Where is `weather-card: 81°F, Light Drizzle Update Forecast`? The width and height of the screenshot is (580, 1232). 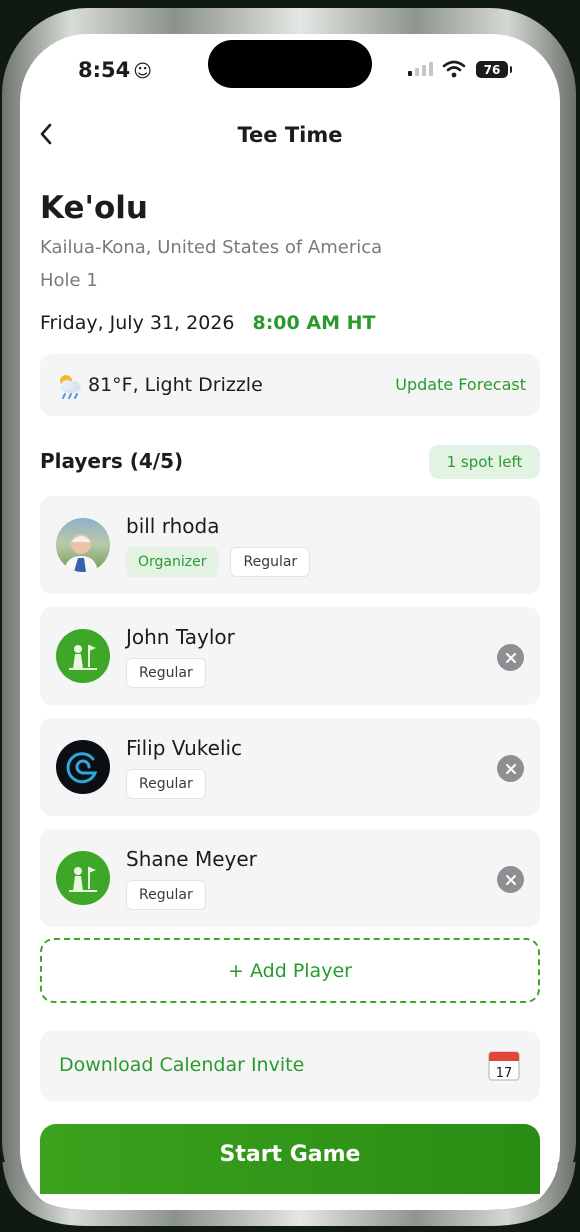 weather-card: 81°F, Light Drizzle Update Forecast is located at coordinates (290, 385).